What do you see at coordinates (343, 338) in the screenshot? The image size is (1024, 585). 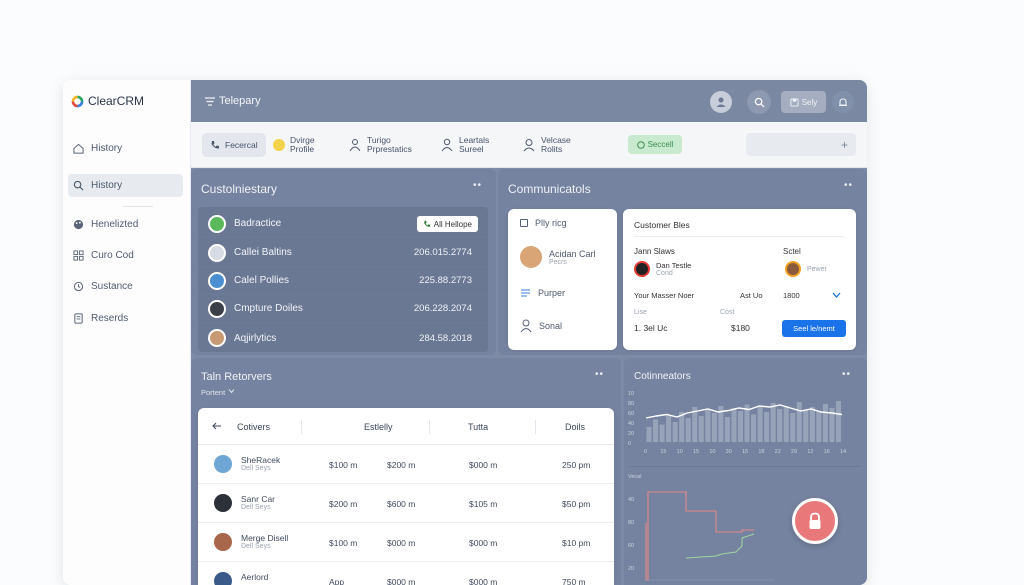 I see `list-item: Aqjirlytics 284.58.2018` at bounding box center [343, 338].